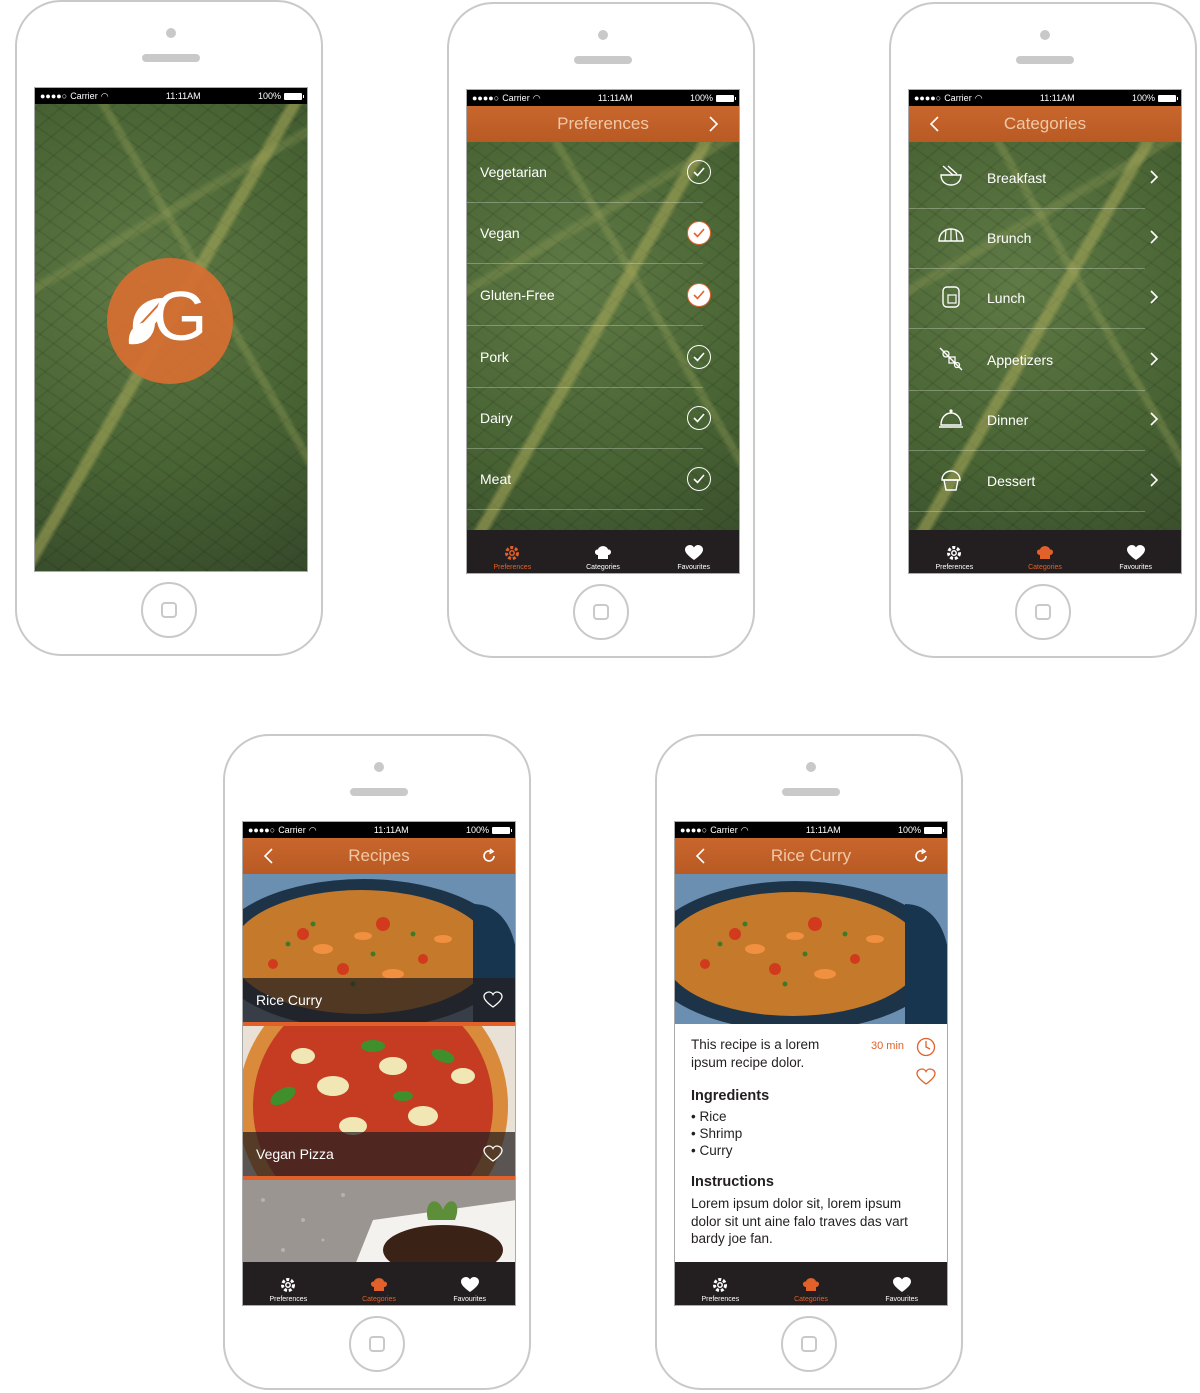  What do you see at coordinates (589, 357) in the screenshot?
I see `preference-row: Pork` at bounding box center [589, 357].